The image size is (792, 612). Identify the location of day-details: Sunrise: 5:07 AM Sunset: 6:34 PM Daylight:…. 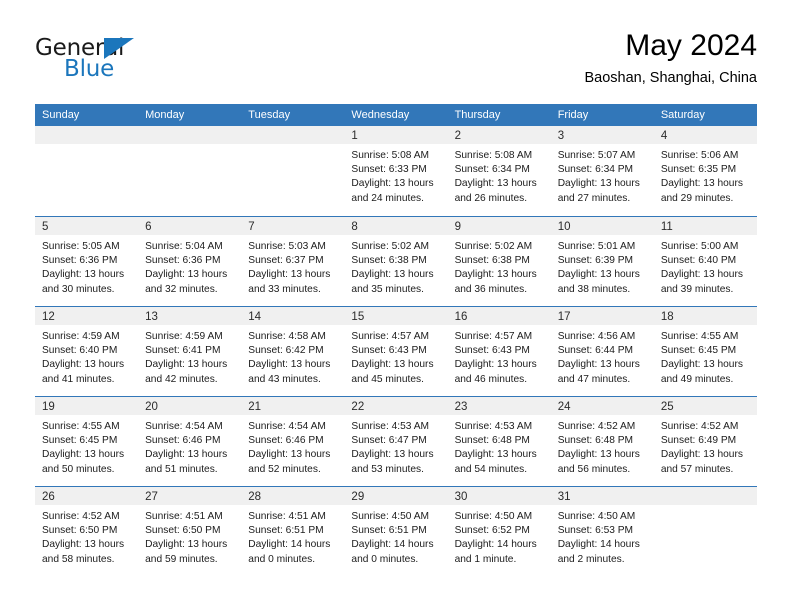
(602, 175).